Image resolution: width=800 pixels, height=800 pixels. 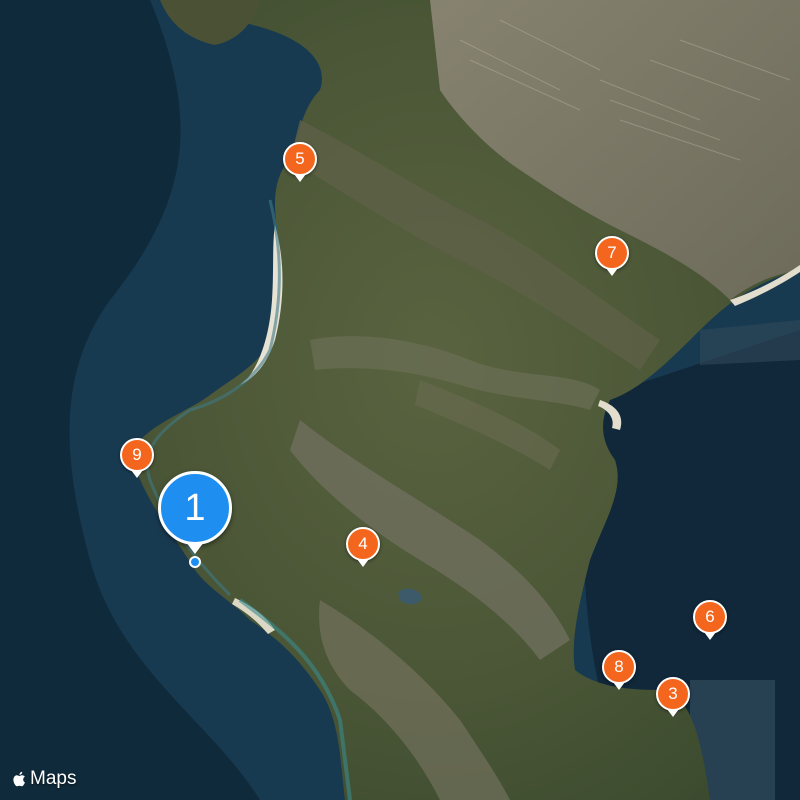 What do you see at coordinates (137, 455) in the screenshot?
I see `marker-9-badge: 9` at bounding box center [137, 455].